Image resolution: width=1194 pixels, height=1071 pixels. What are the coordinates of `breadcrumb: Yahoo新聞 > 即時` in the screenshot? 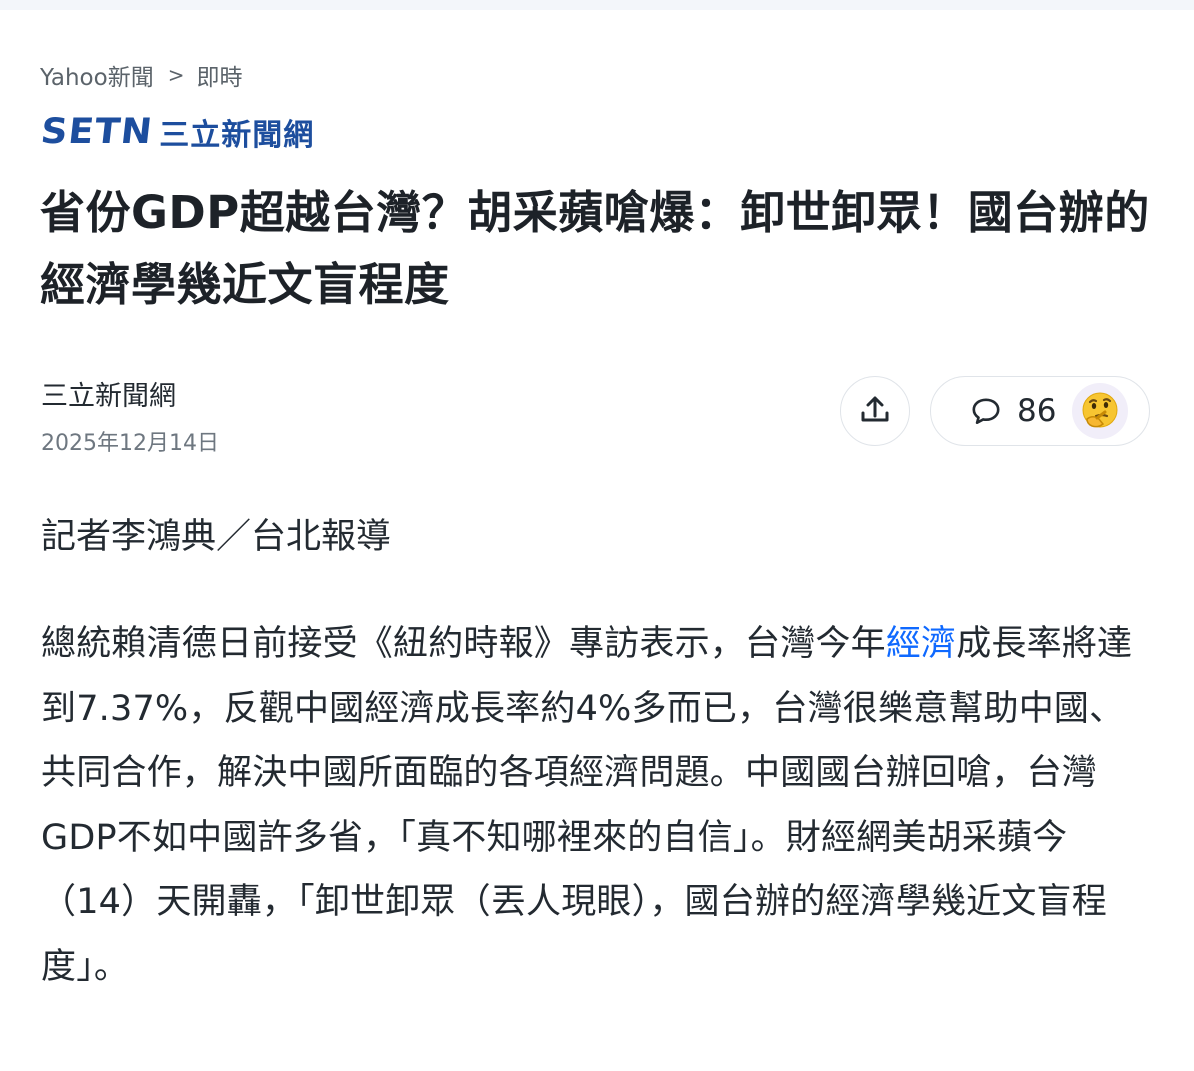 It's located at (141, 75).